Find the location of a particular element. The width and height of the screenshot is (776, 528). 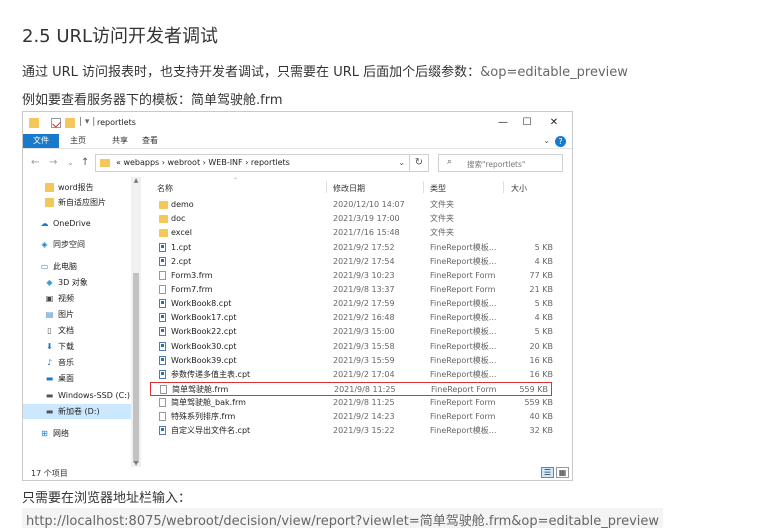

file-size: 5 KB is located at coordinates (543, 303).